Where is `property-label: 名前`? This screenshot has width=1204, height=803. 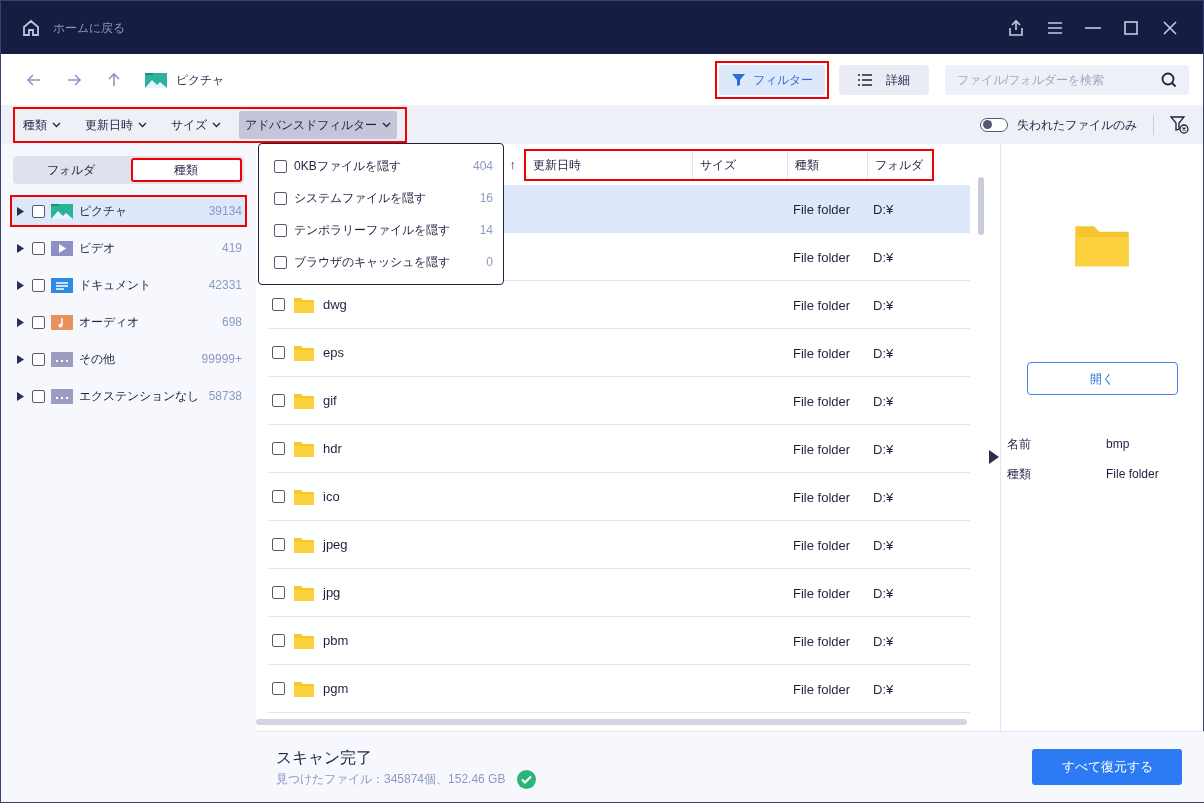 property-label: 名前 is located at coordinates (1019, 444).